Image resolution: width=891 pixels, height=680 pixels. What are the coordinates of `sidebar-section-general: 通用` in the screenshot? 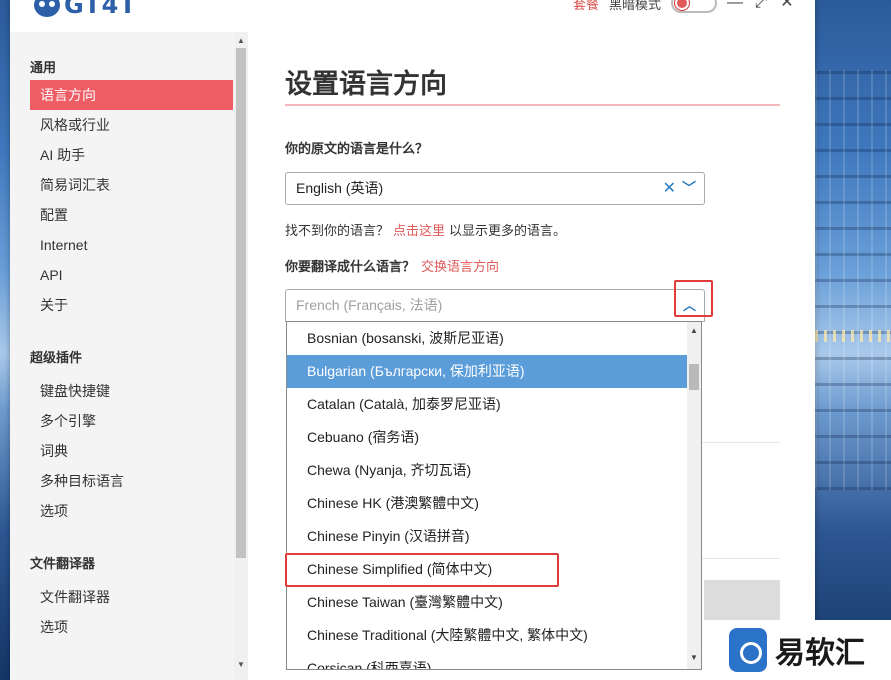 It's located at (43, 67).